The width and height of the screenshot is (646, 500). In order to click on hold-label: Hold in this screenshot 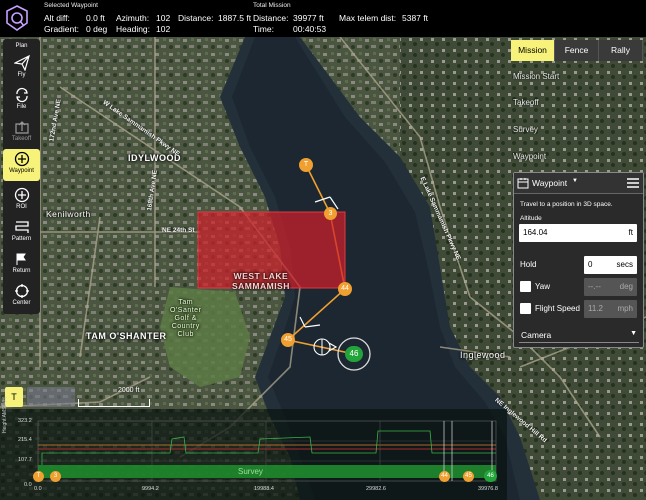, I will do `click(528, 264)`.